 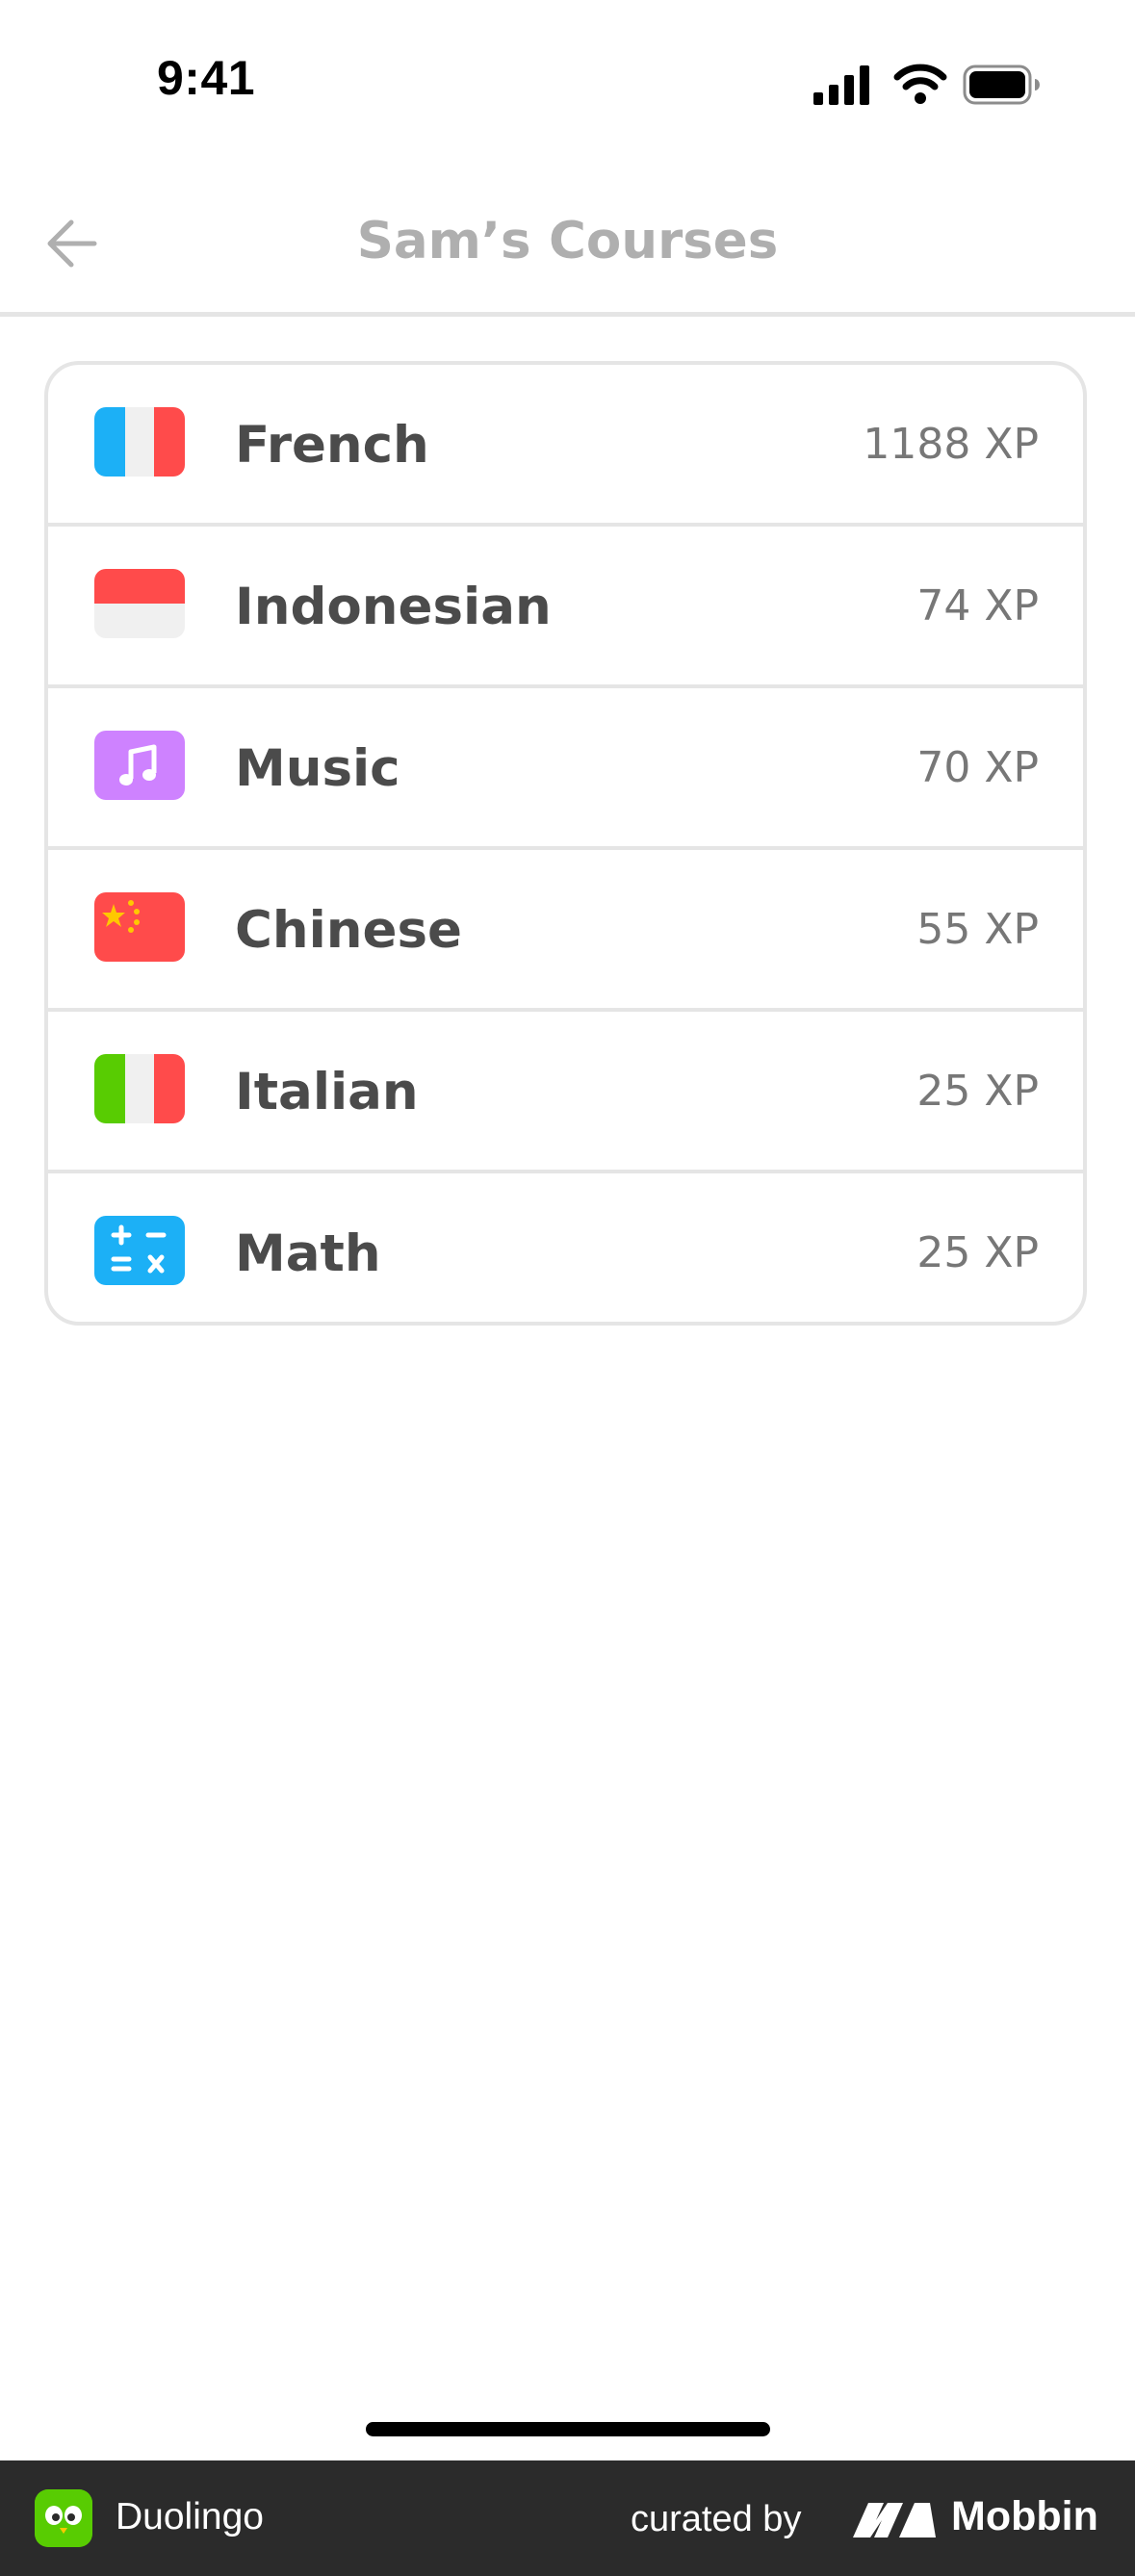 What do you see at coordinates (567, 2518) in the screenshot?
I see `footer-bar: Duolingo curated by Mobbin` at bounding box center [567, 2518].